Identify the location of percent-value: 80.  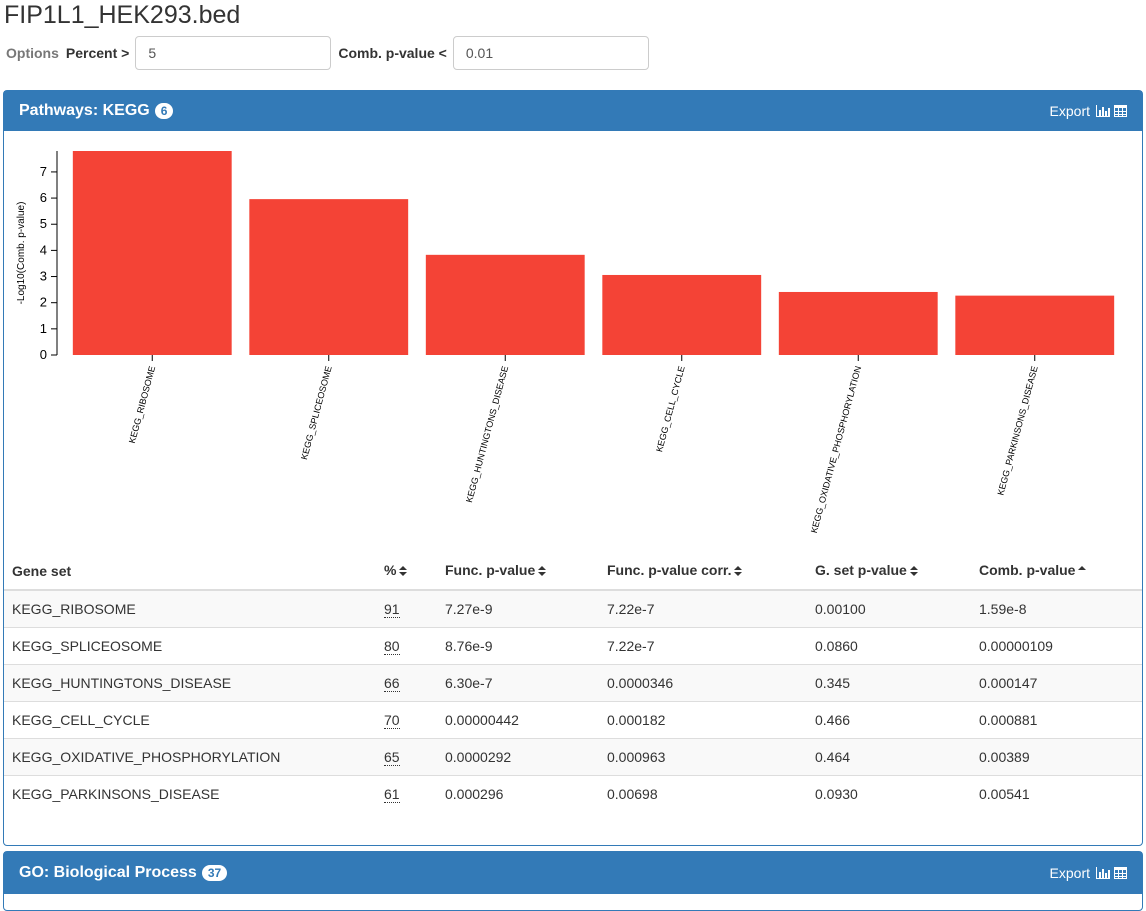
(392, 646).